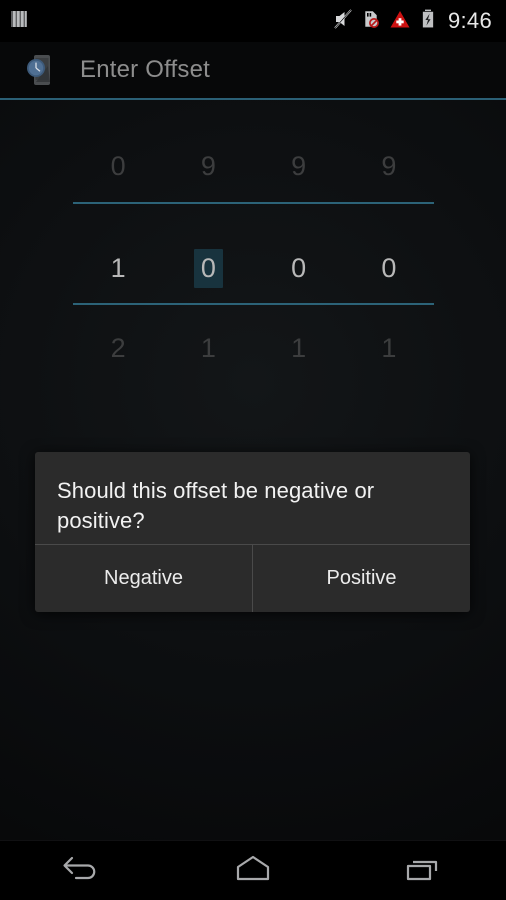 Image resolution: width=506 pixels, height=900 pixels. I want to click on picker-focused-digit-value: 0, so click(208, 268).